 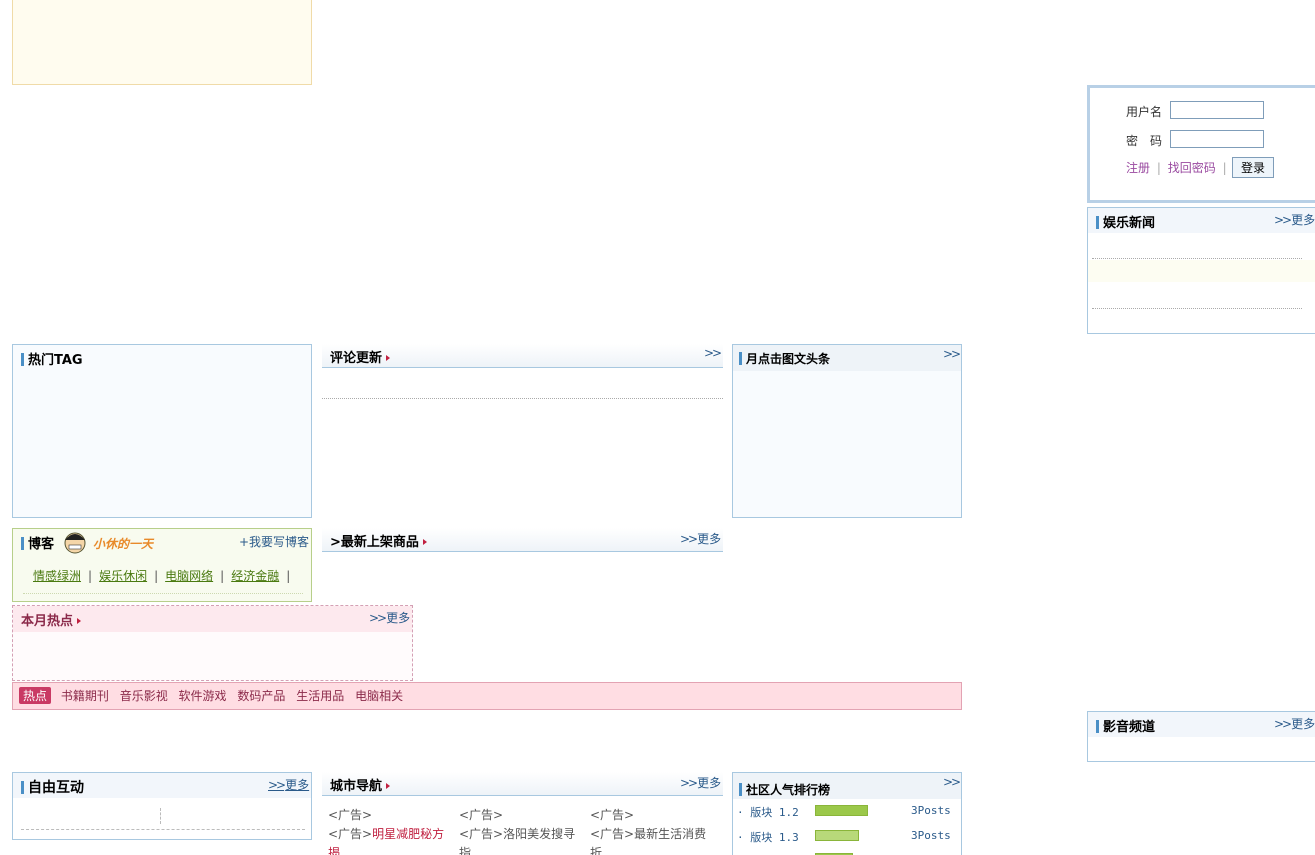 I want to click on ent-news-panel: 娱乐新闻 >>更多, so click(x=1201, y=270).